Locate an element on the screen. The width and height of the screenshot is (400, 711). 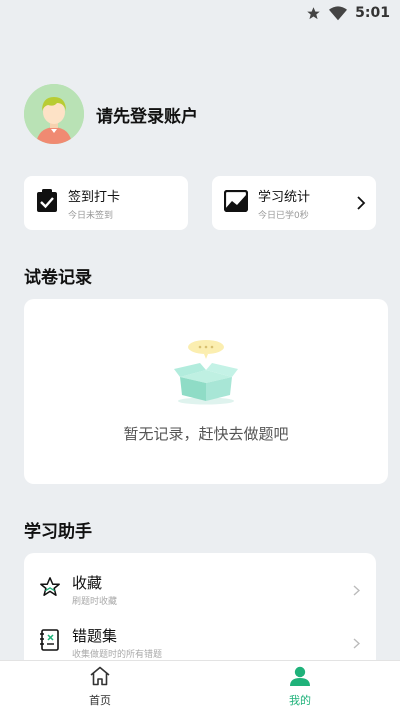
bottom-tab-bar: 首页 我的 is located at coordinates (200, 685).